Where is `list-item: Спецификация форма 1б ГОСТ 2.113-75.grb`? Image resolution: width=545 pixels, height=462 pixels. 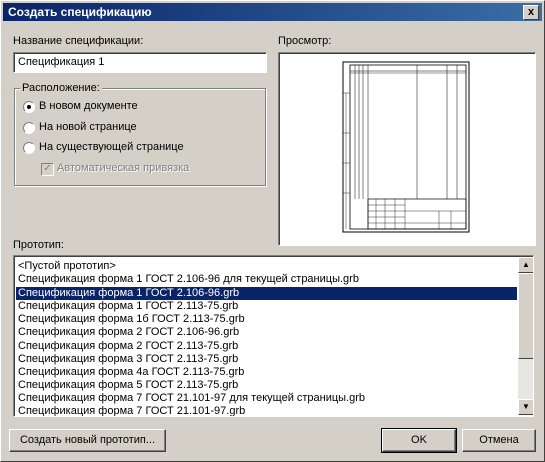 list-item: Спецификация форма 1б ГОСТ 2.113-75.grb is located at coordinates (131, 319).